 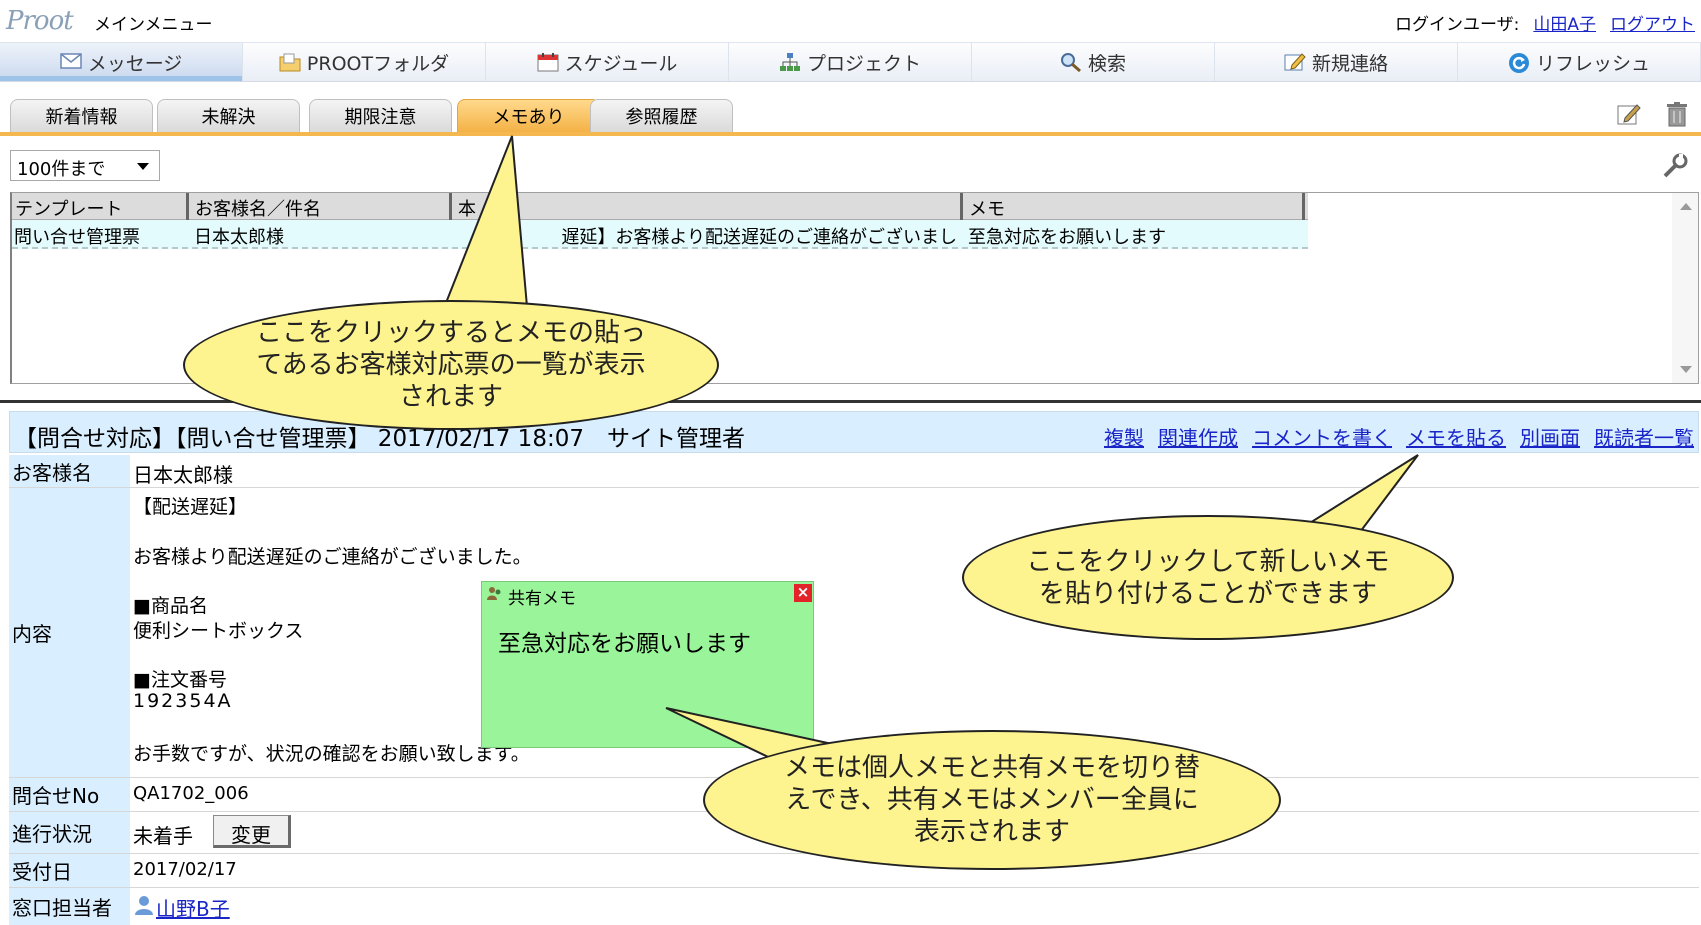 I want to click on callout-text: ここをクリックするとメモの貼ってあるお客様対応票の一覧が表示されます, so click(x=450, y=365).